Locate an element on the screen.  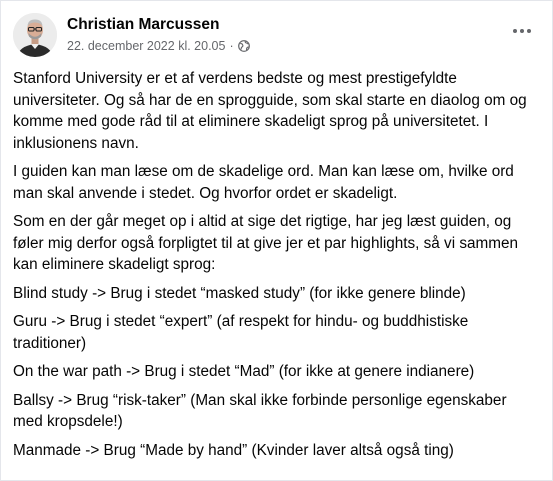
globe-icon is located at coordinates (243, 46).